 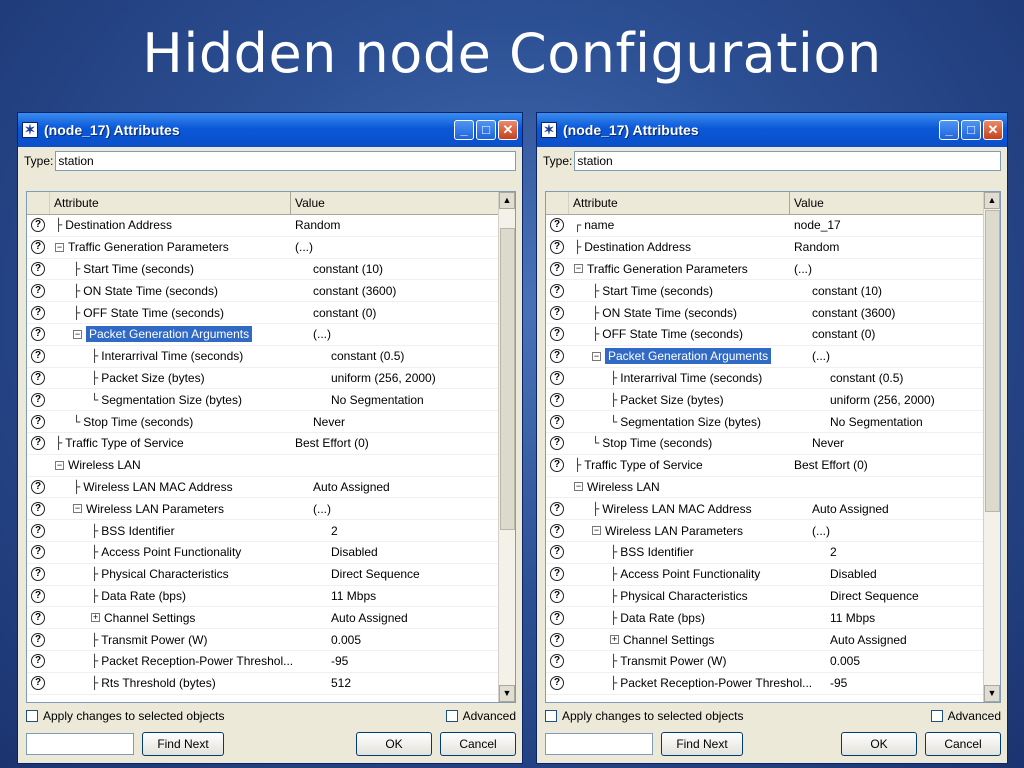 I want to click on header-attribute: Attribute, so click(x=170, y=203).